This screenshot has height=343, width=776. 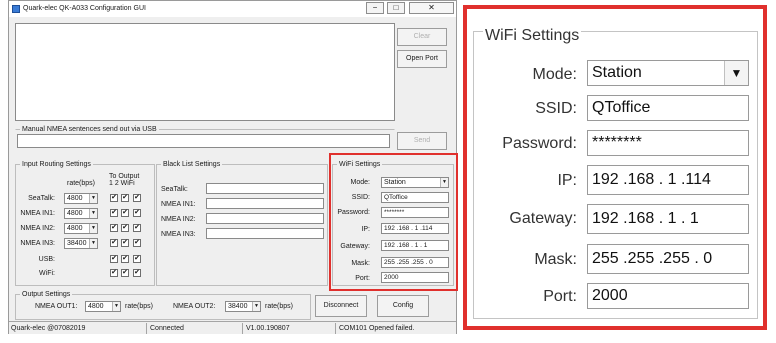 I want to click on manual-nmea-title: Manual NMEA sentences send out via USB, so click(x=89, y=129).